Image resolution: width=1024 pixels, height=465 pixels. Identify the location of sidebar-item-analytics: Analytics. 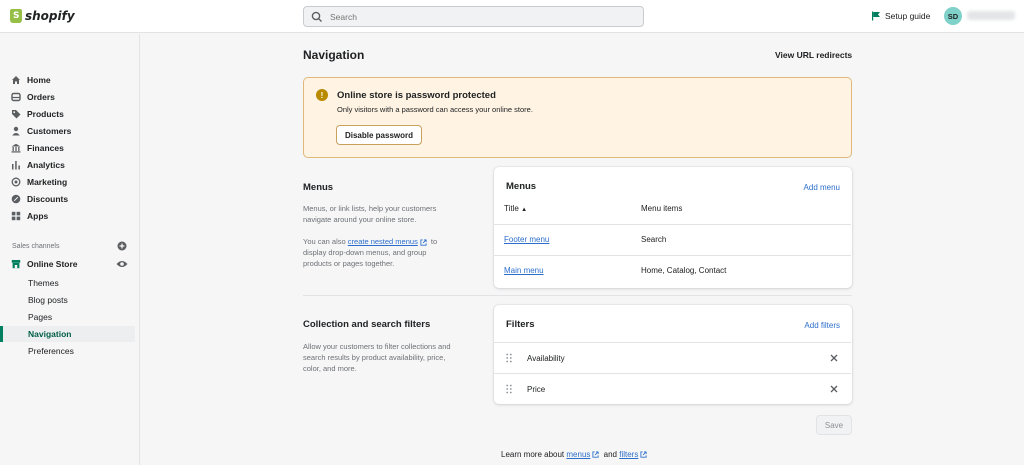
(67, 165).